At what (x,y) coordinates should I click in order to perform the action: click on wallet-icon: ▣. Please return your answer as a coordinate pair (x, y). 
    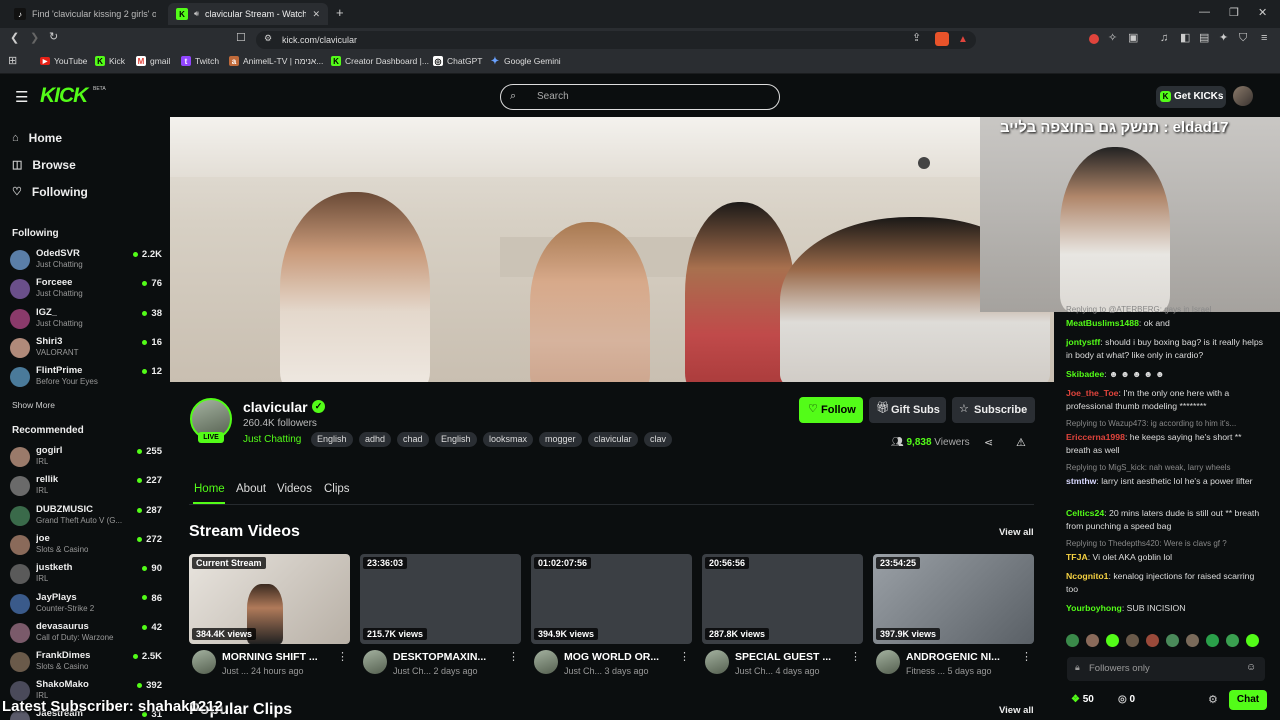
    Looking at the image, I should click on (1133, 38).